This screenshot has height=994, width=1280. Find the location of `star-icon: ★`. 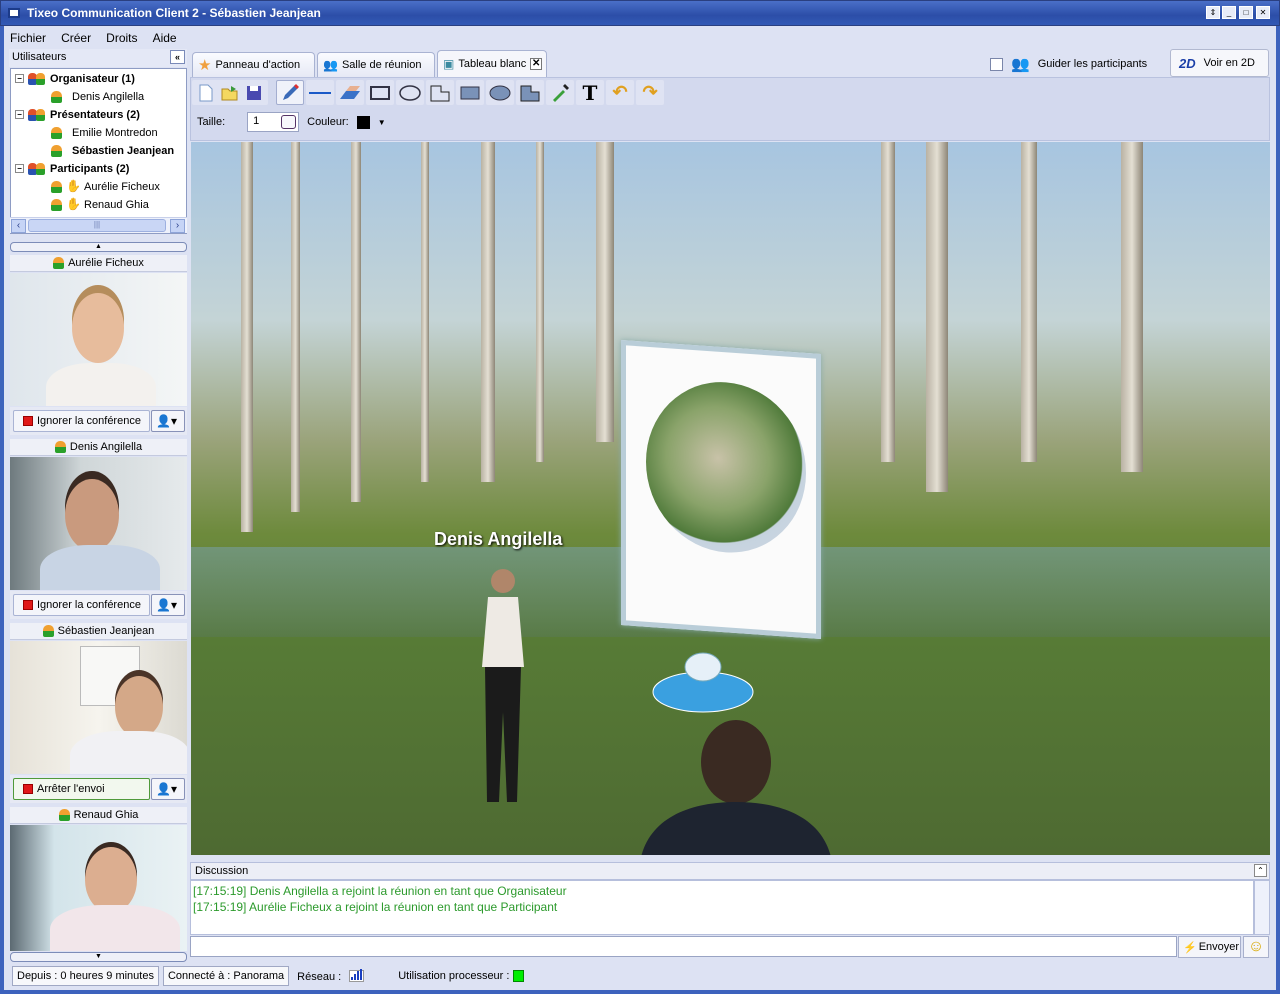

star-icon: ★ is located at coordinates (205, 65).